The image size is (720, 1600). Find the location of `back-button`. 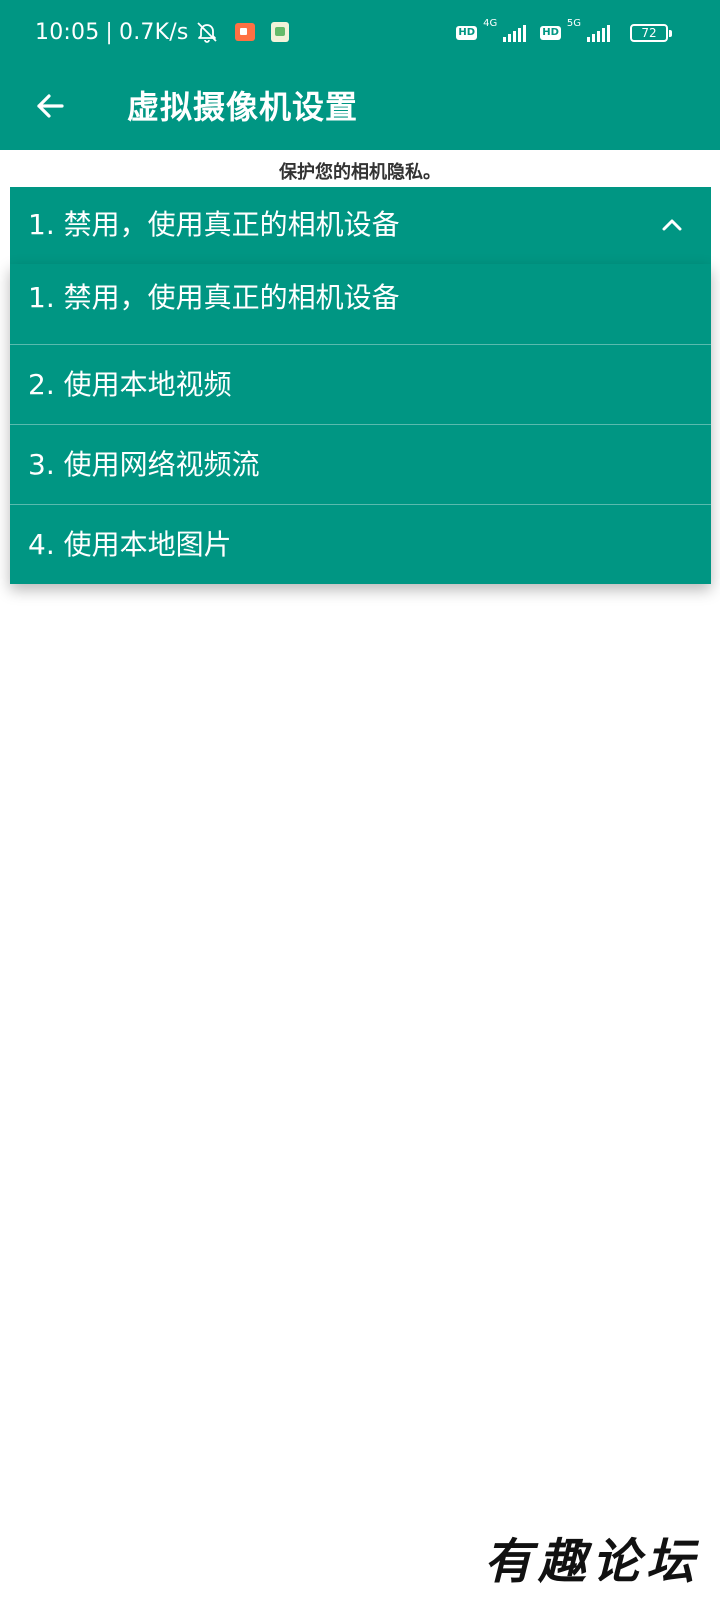

back-button is located at coordinates (50, 106).